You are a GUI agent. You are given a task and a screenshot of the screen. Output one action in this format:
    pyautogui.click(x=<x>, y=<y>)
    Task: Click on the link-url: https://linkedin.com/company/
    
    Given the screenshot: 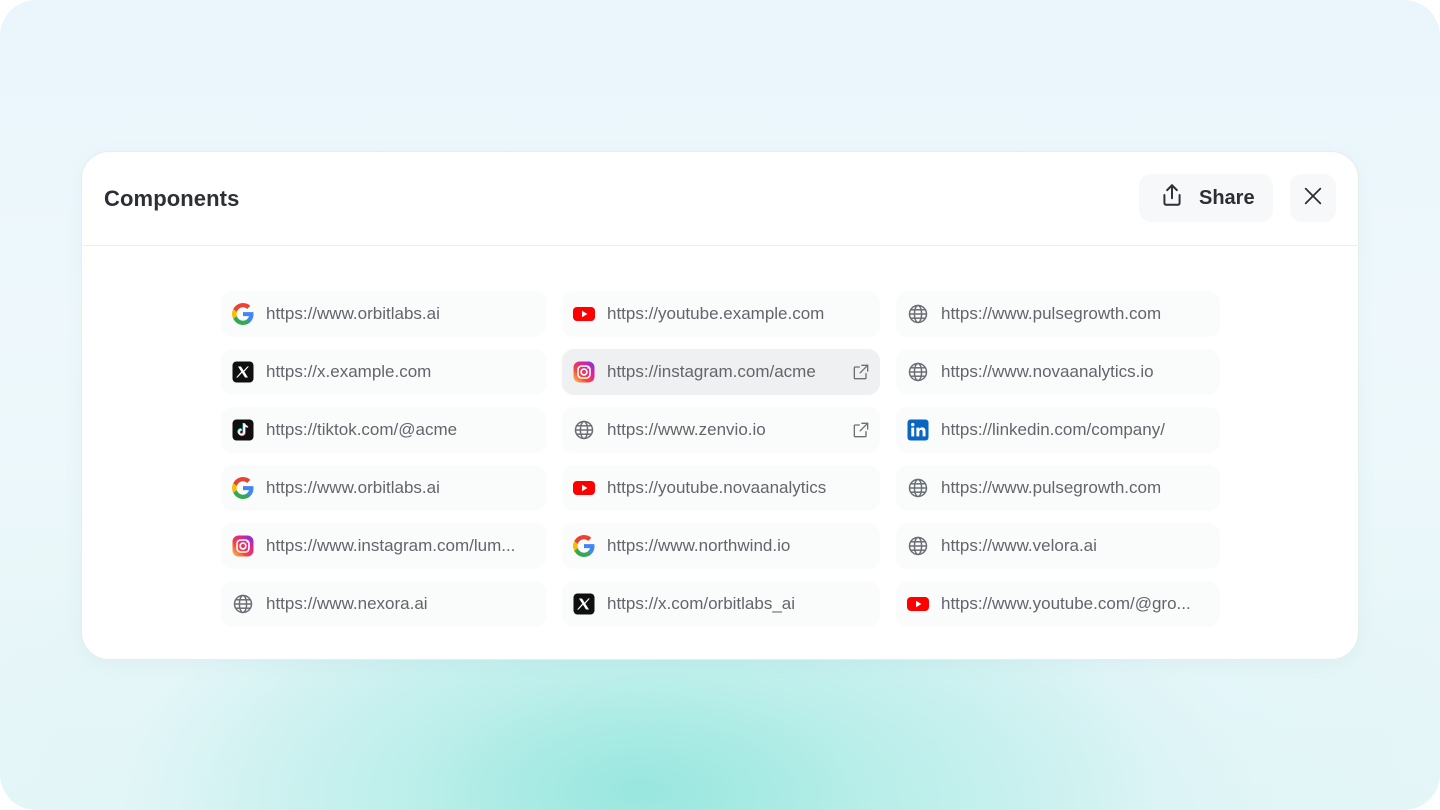 What is the action you would take?
    pyautogui.click(x=1053, y=429)
    